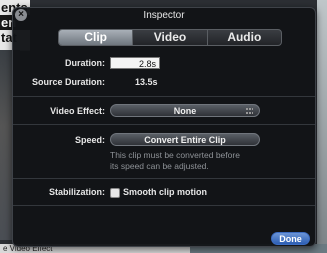  I want to click on video-effect-label: Video Effect:, so click(77, 111).